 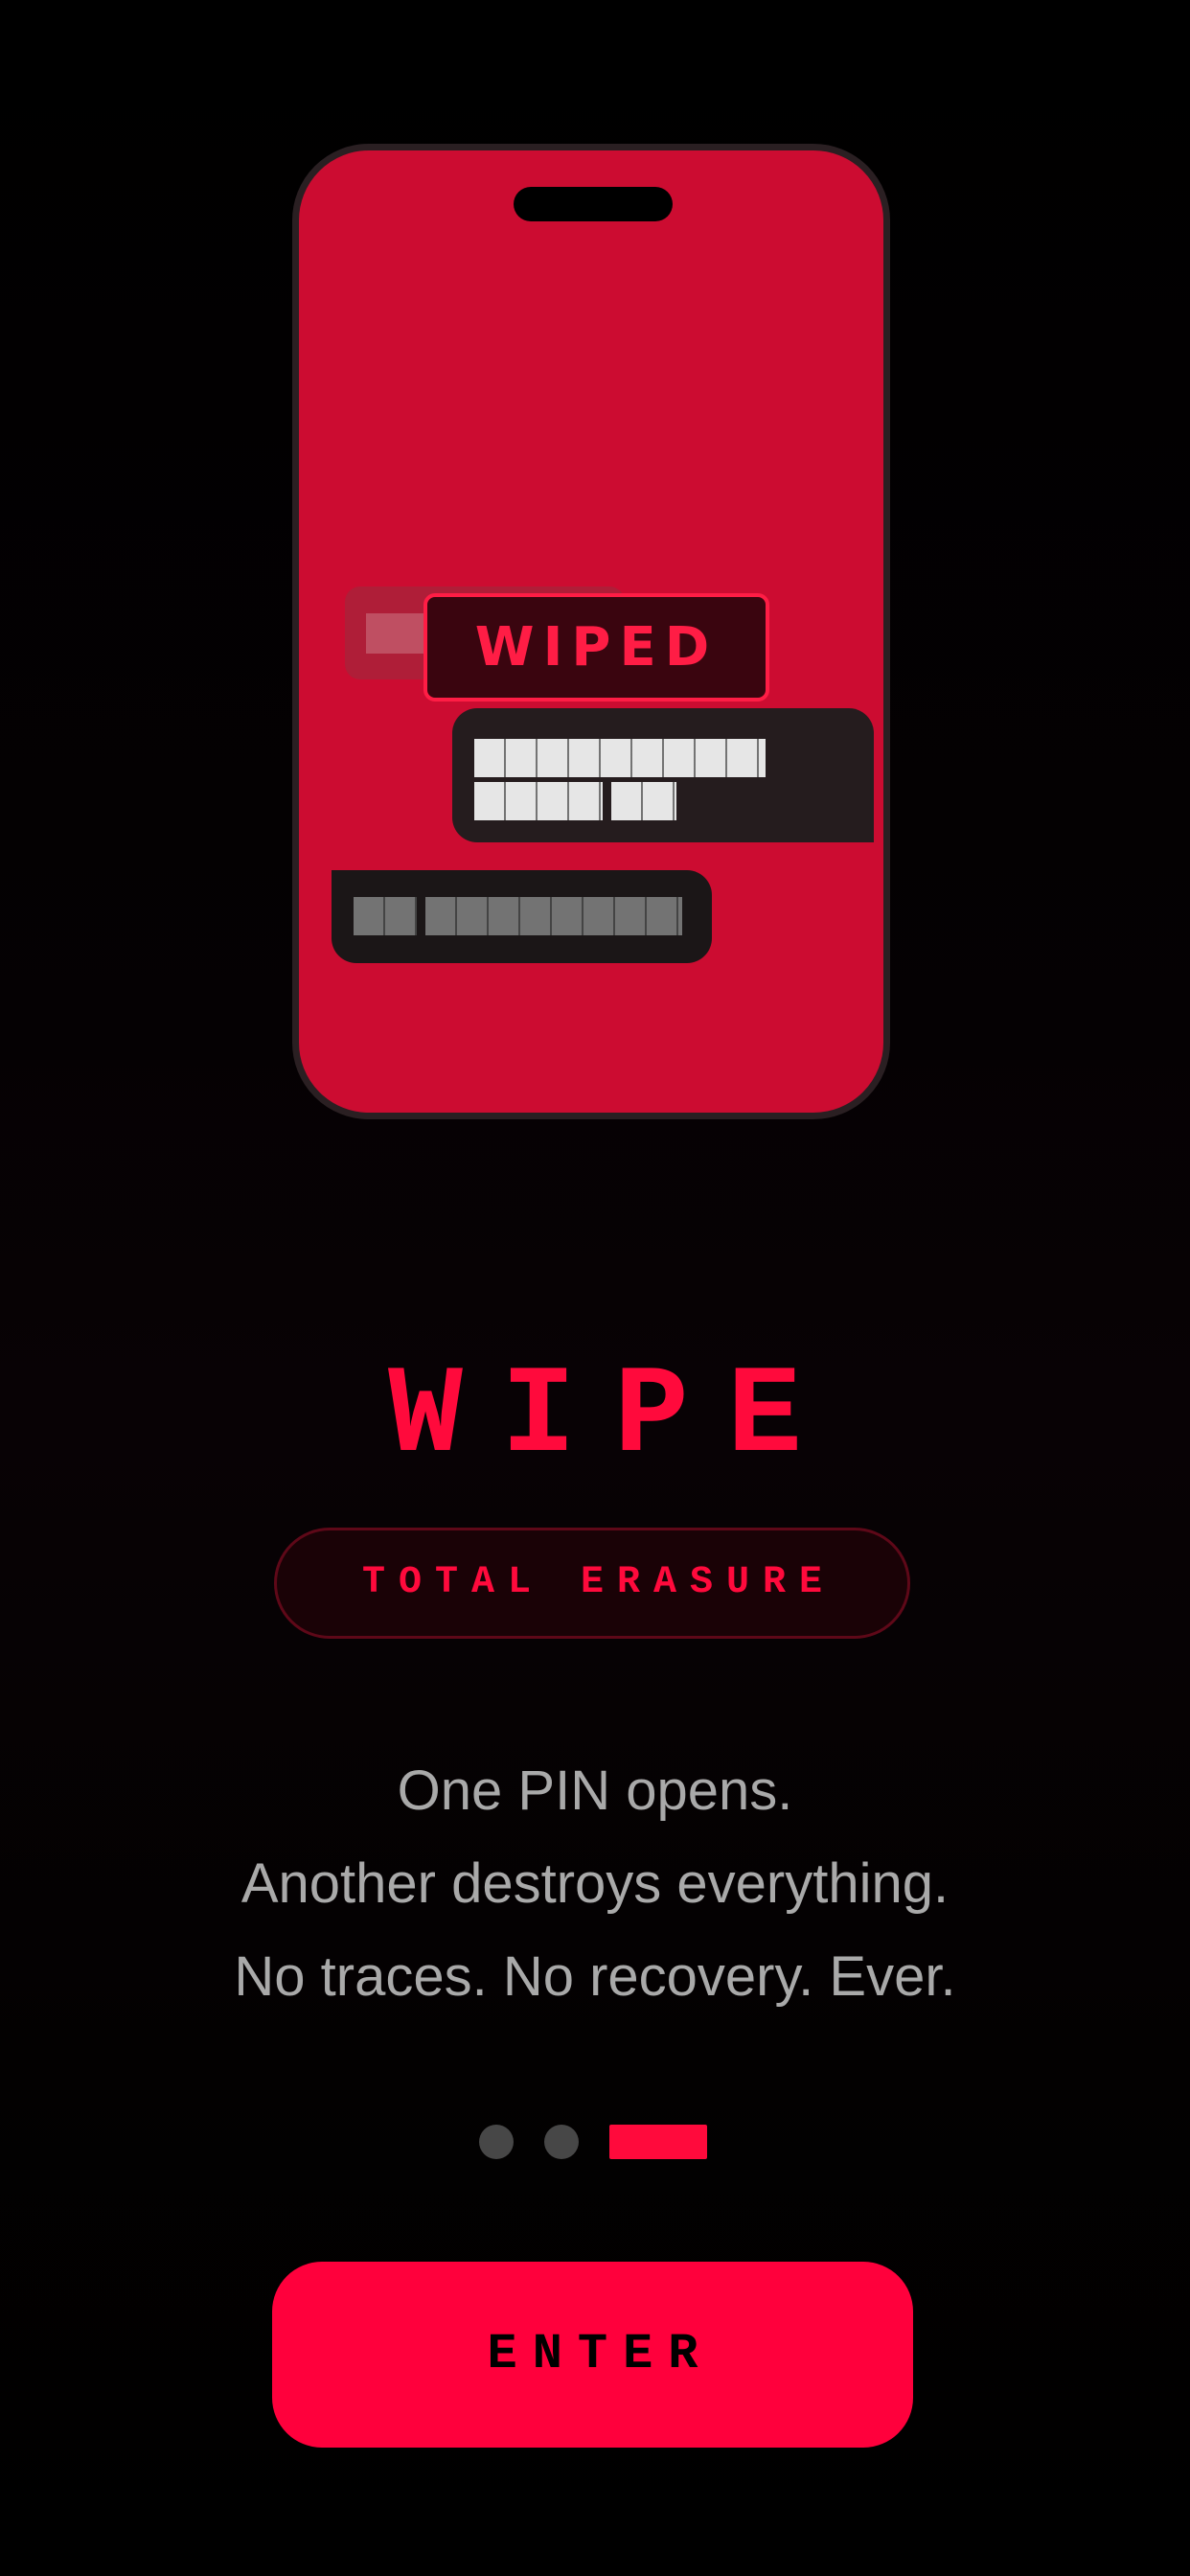 I want to click on description-line: One PIN opens., so click(x=595, y=1791).